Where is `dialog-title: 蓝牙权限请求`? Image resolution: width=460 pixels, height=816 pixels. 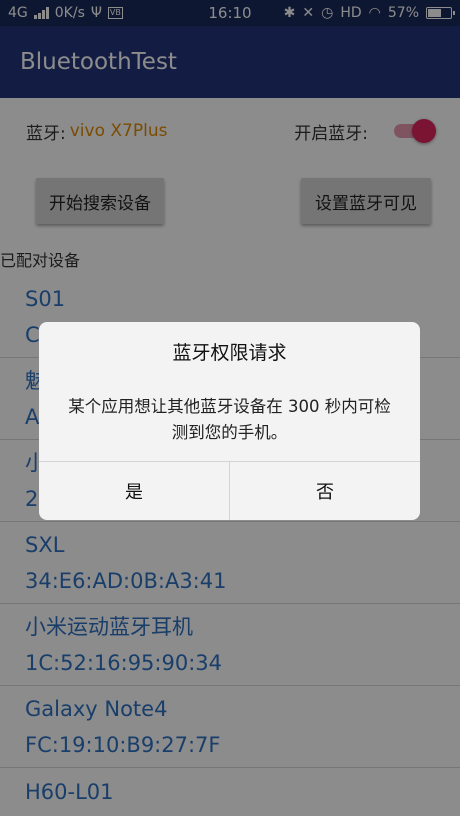 dialog-title: 蓝牙权限请求 is located at coordinates (229, 353).